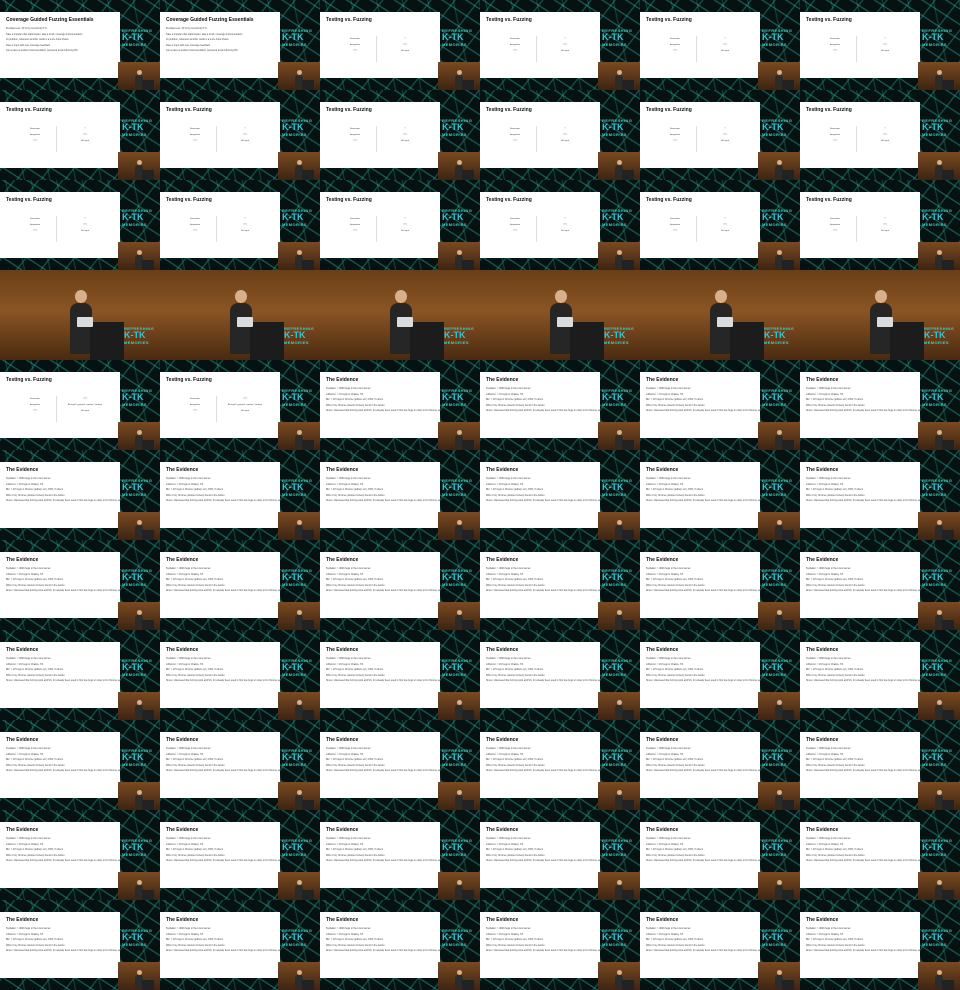  Describe the element at coordinates (240, 315) in the screenshot. I see `thumbnail-tile: REFRESHING K-TK MEMORIES` at that location.